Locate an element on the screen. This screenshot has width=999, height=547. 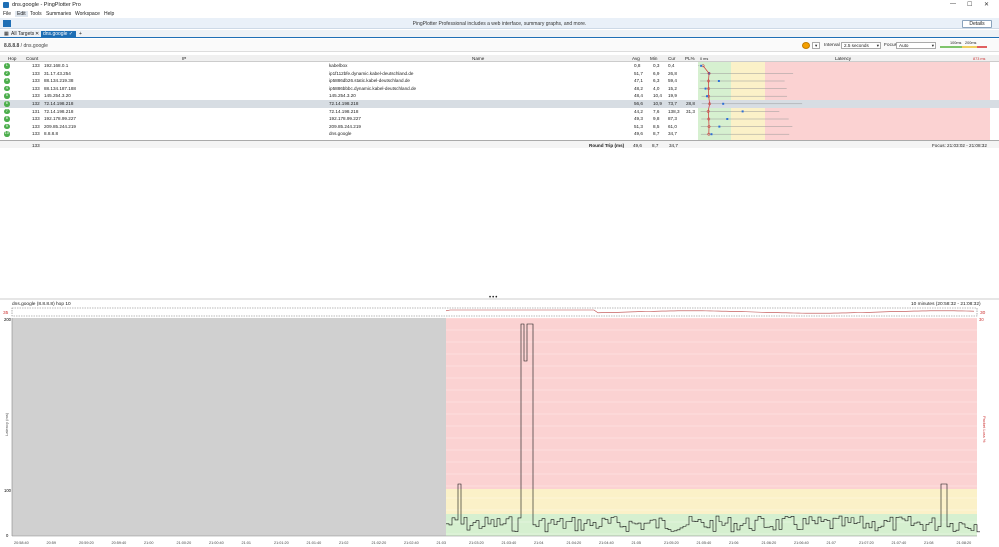
row-cur: 73,7 is located at coordinates (672, 103).